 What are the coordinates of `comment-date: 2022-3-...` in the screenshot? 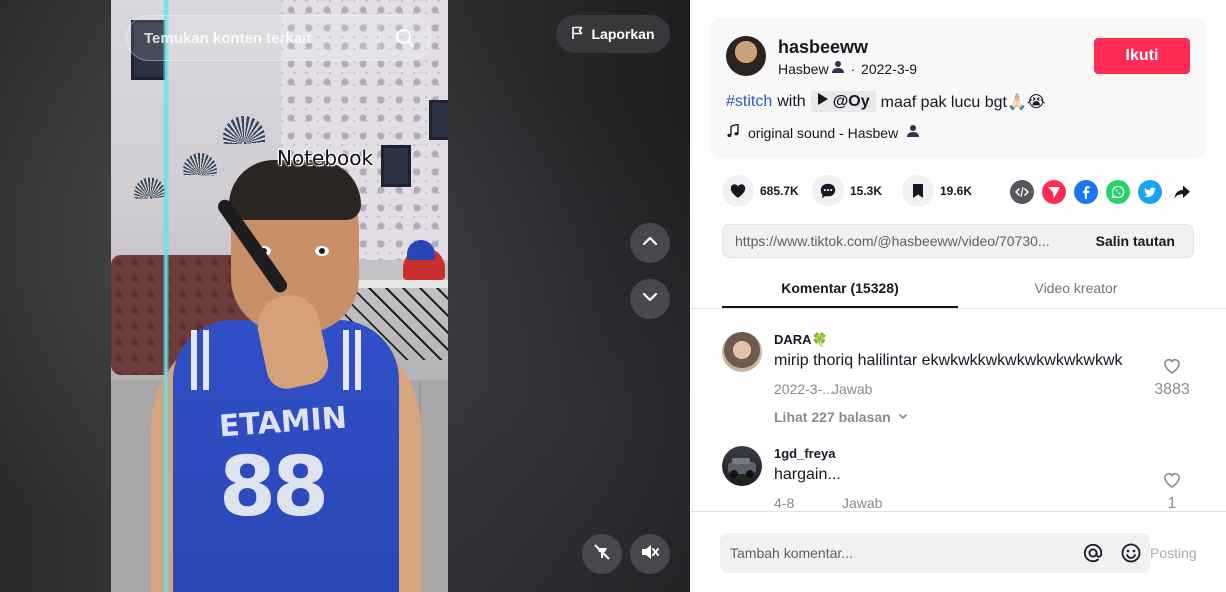 It's located at (804, 389).